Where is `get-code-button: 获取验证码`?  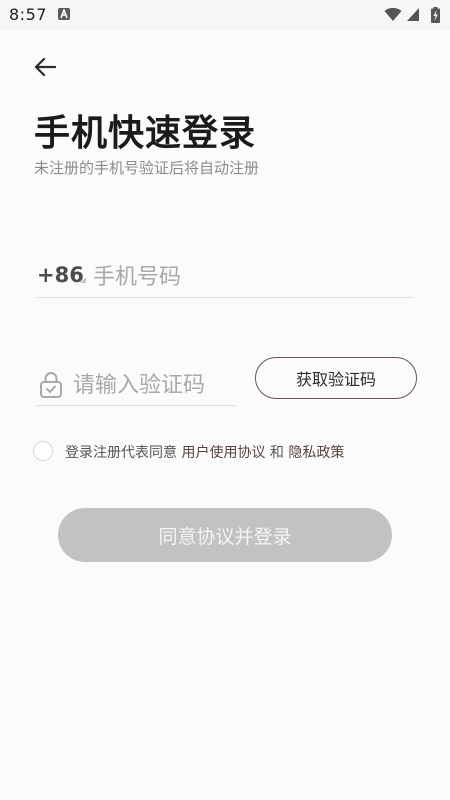 get-code-button: 获取验证码 is located at coordinates (336, 378).